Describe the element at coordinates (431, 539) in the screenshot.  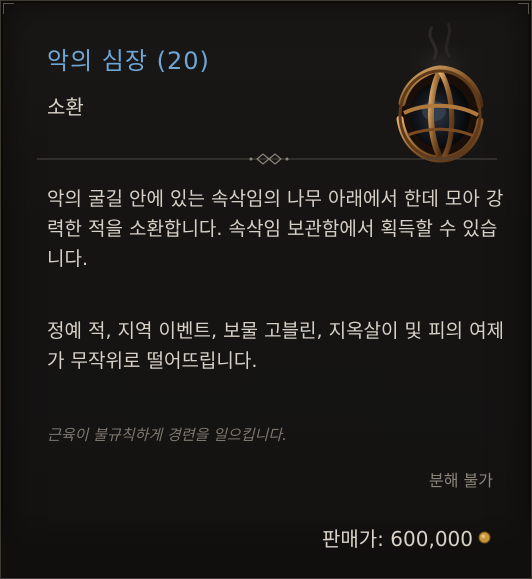
I see `sell-price-value: 600,000` at that location.